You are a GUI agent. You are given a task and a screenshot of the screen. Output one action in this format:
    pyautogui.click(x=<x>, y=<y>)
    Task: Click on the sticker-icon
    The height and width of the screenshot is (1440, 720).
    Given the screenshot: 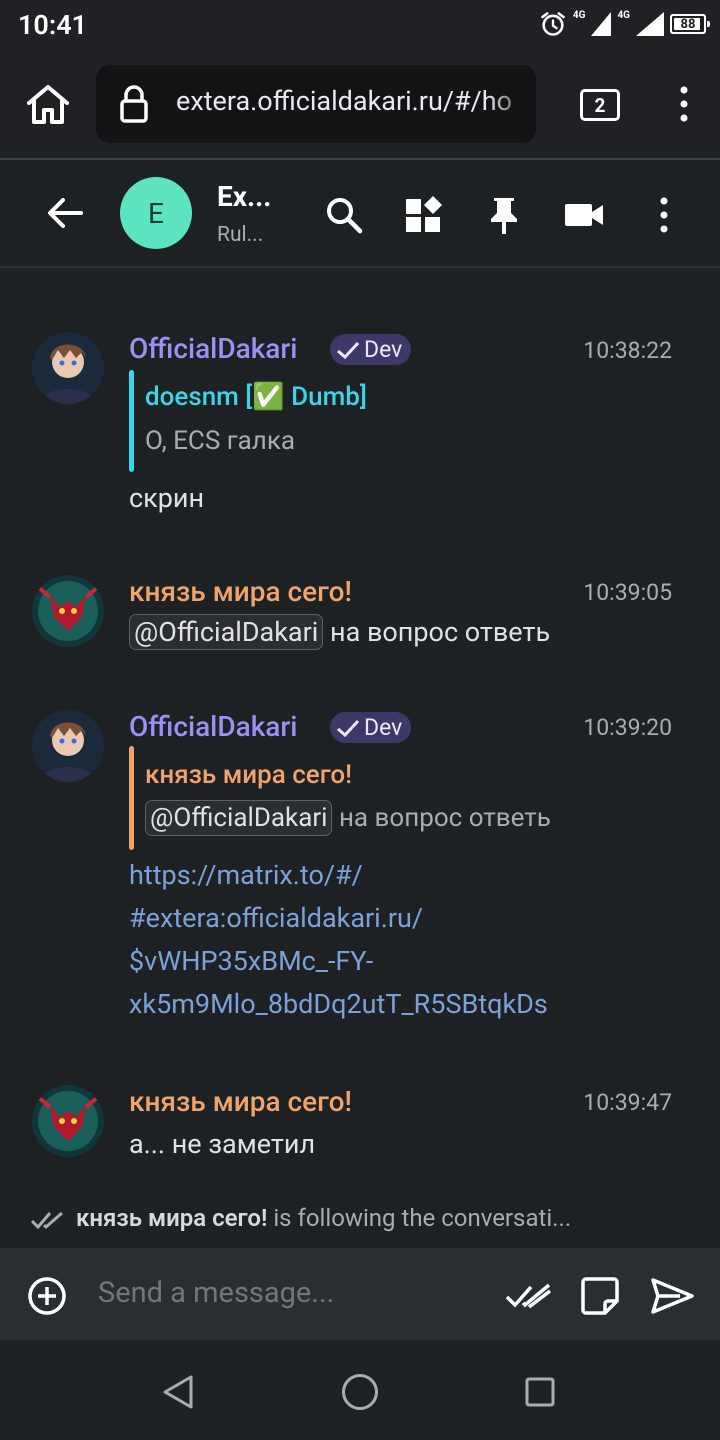 What is the action you would take?
    pyautogui.click(x=600, y=1296)
    